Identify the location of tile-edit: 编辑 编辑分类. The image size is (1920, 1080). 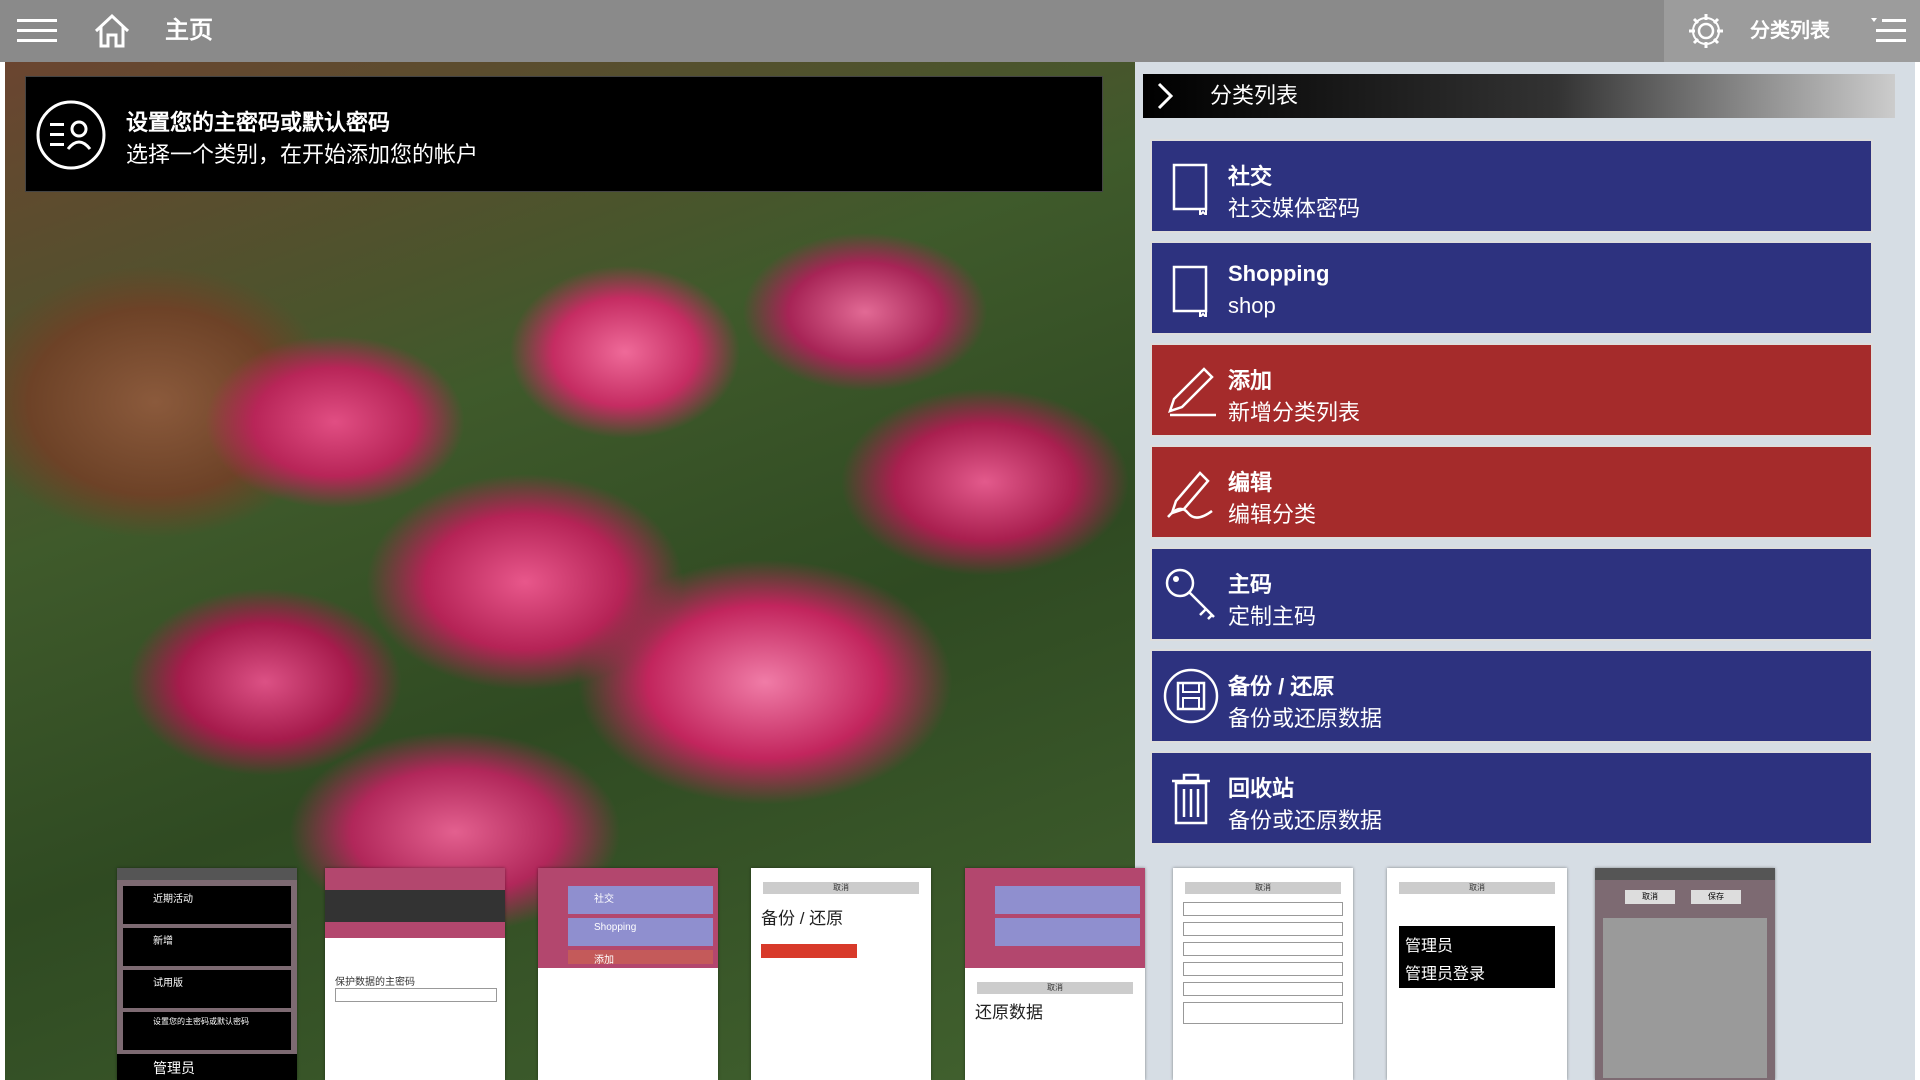
(1511, 492).